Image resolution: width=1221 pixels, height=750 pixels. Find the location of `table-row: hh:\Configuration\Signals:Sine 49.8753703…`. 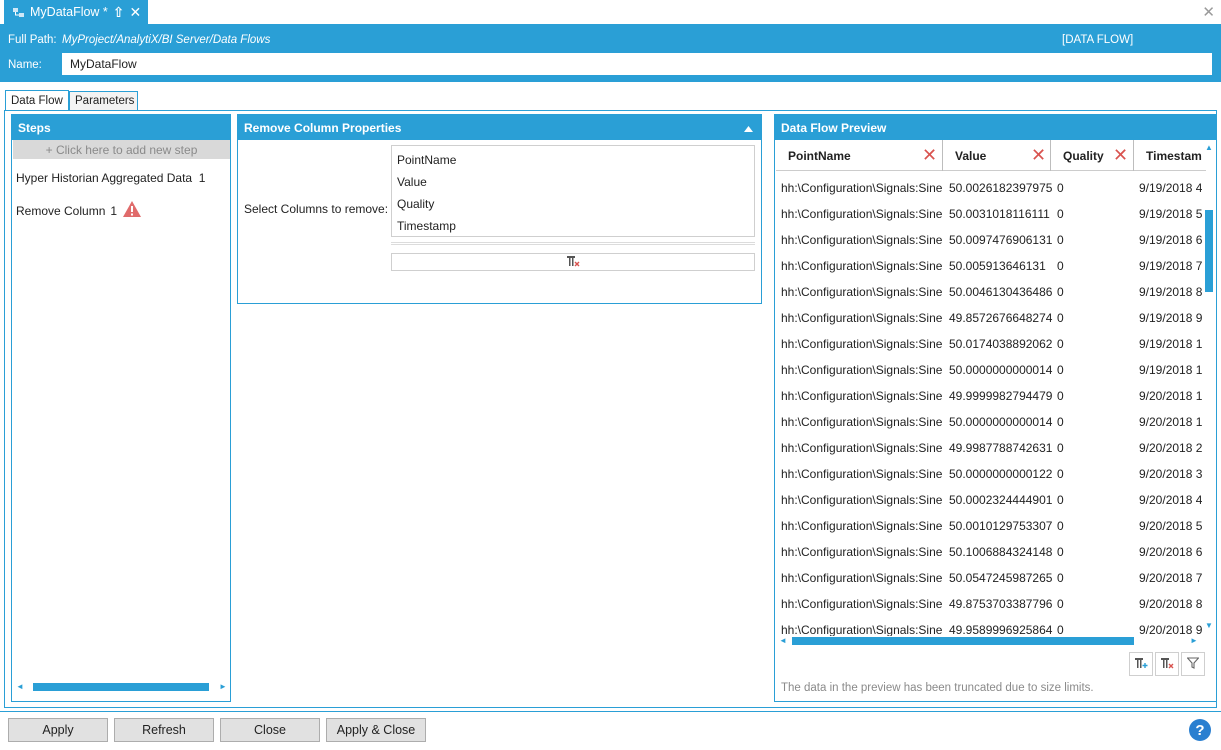

table-row: hh:\Configuration\Signals:Sine 49.8753703… is located at coordinates (989, 603).